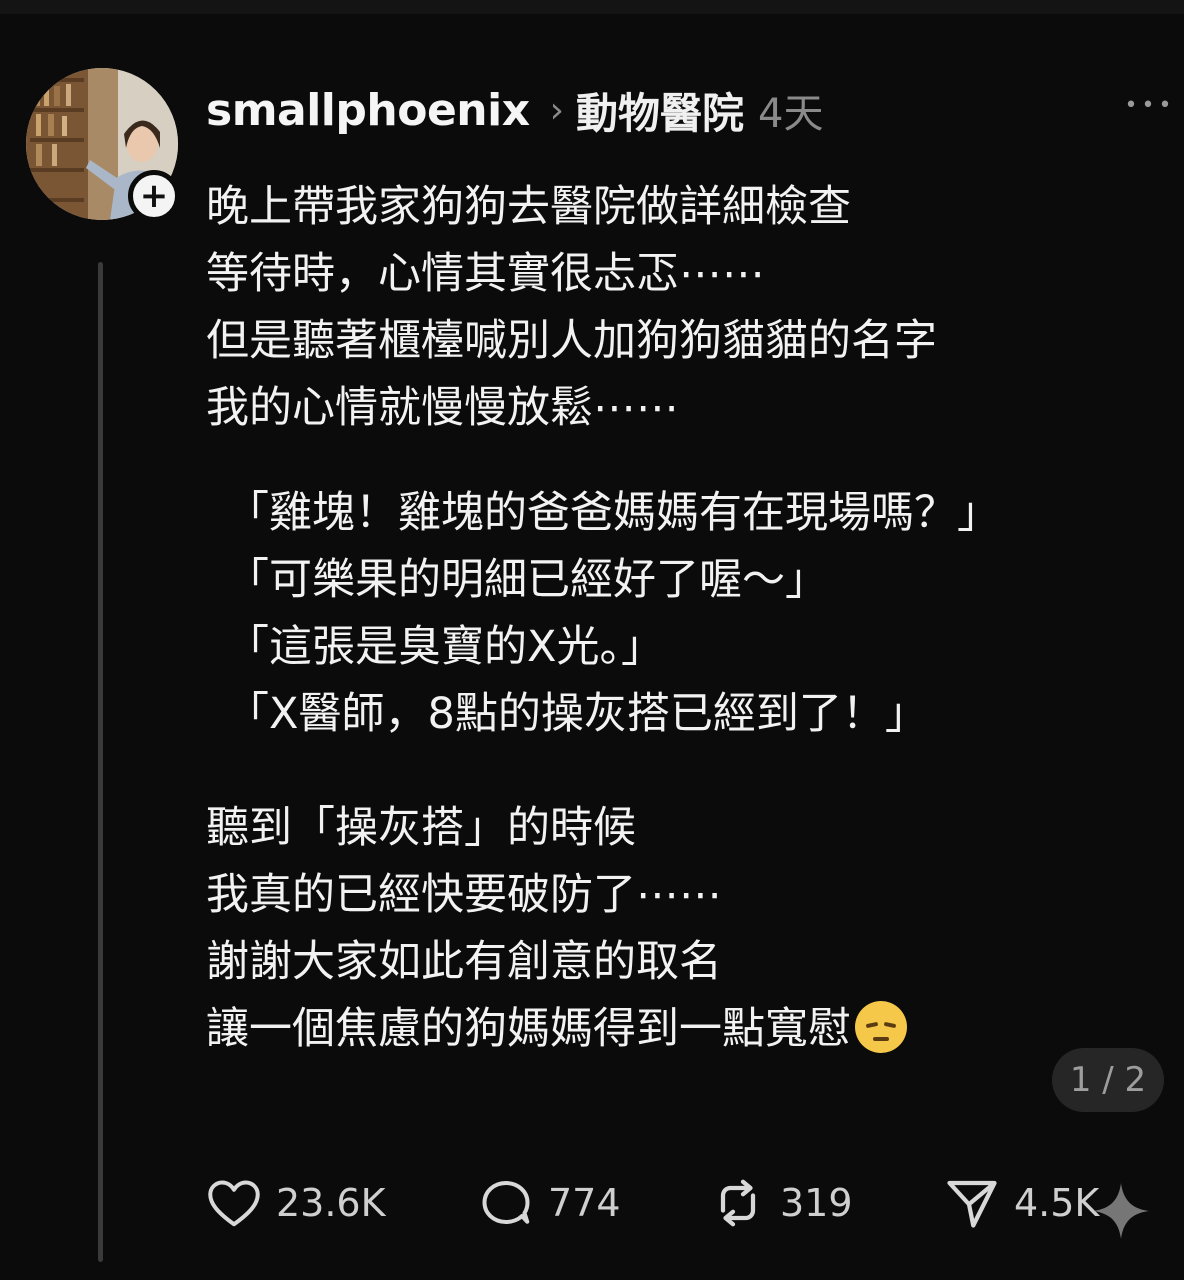  I want to click on pensive-face-emoji-icon, so click(881, 1027).